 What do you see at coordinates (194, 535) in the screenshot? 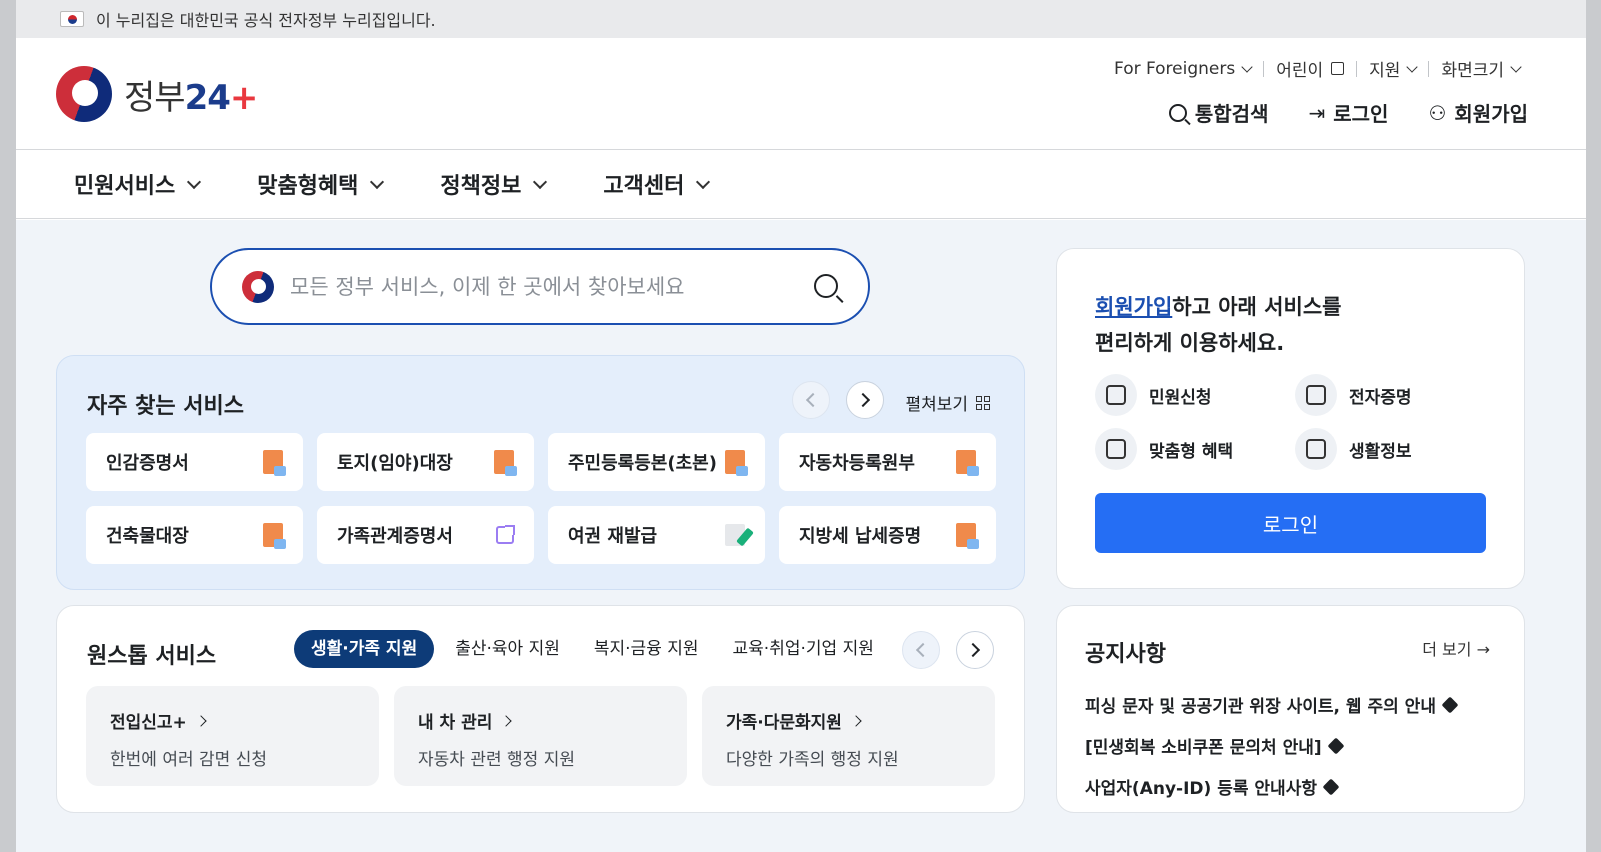
I see `service-card: 건축물대장` at bounding box center [194, 535].